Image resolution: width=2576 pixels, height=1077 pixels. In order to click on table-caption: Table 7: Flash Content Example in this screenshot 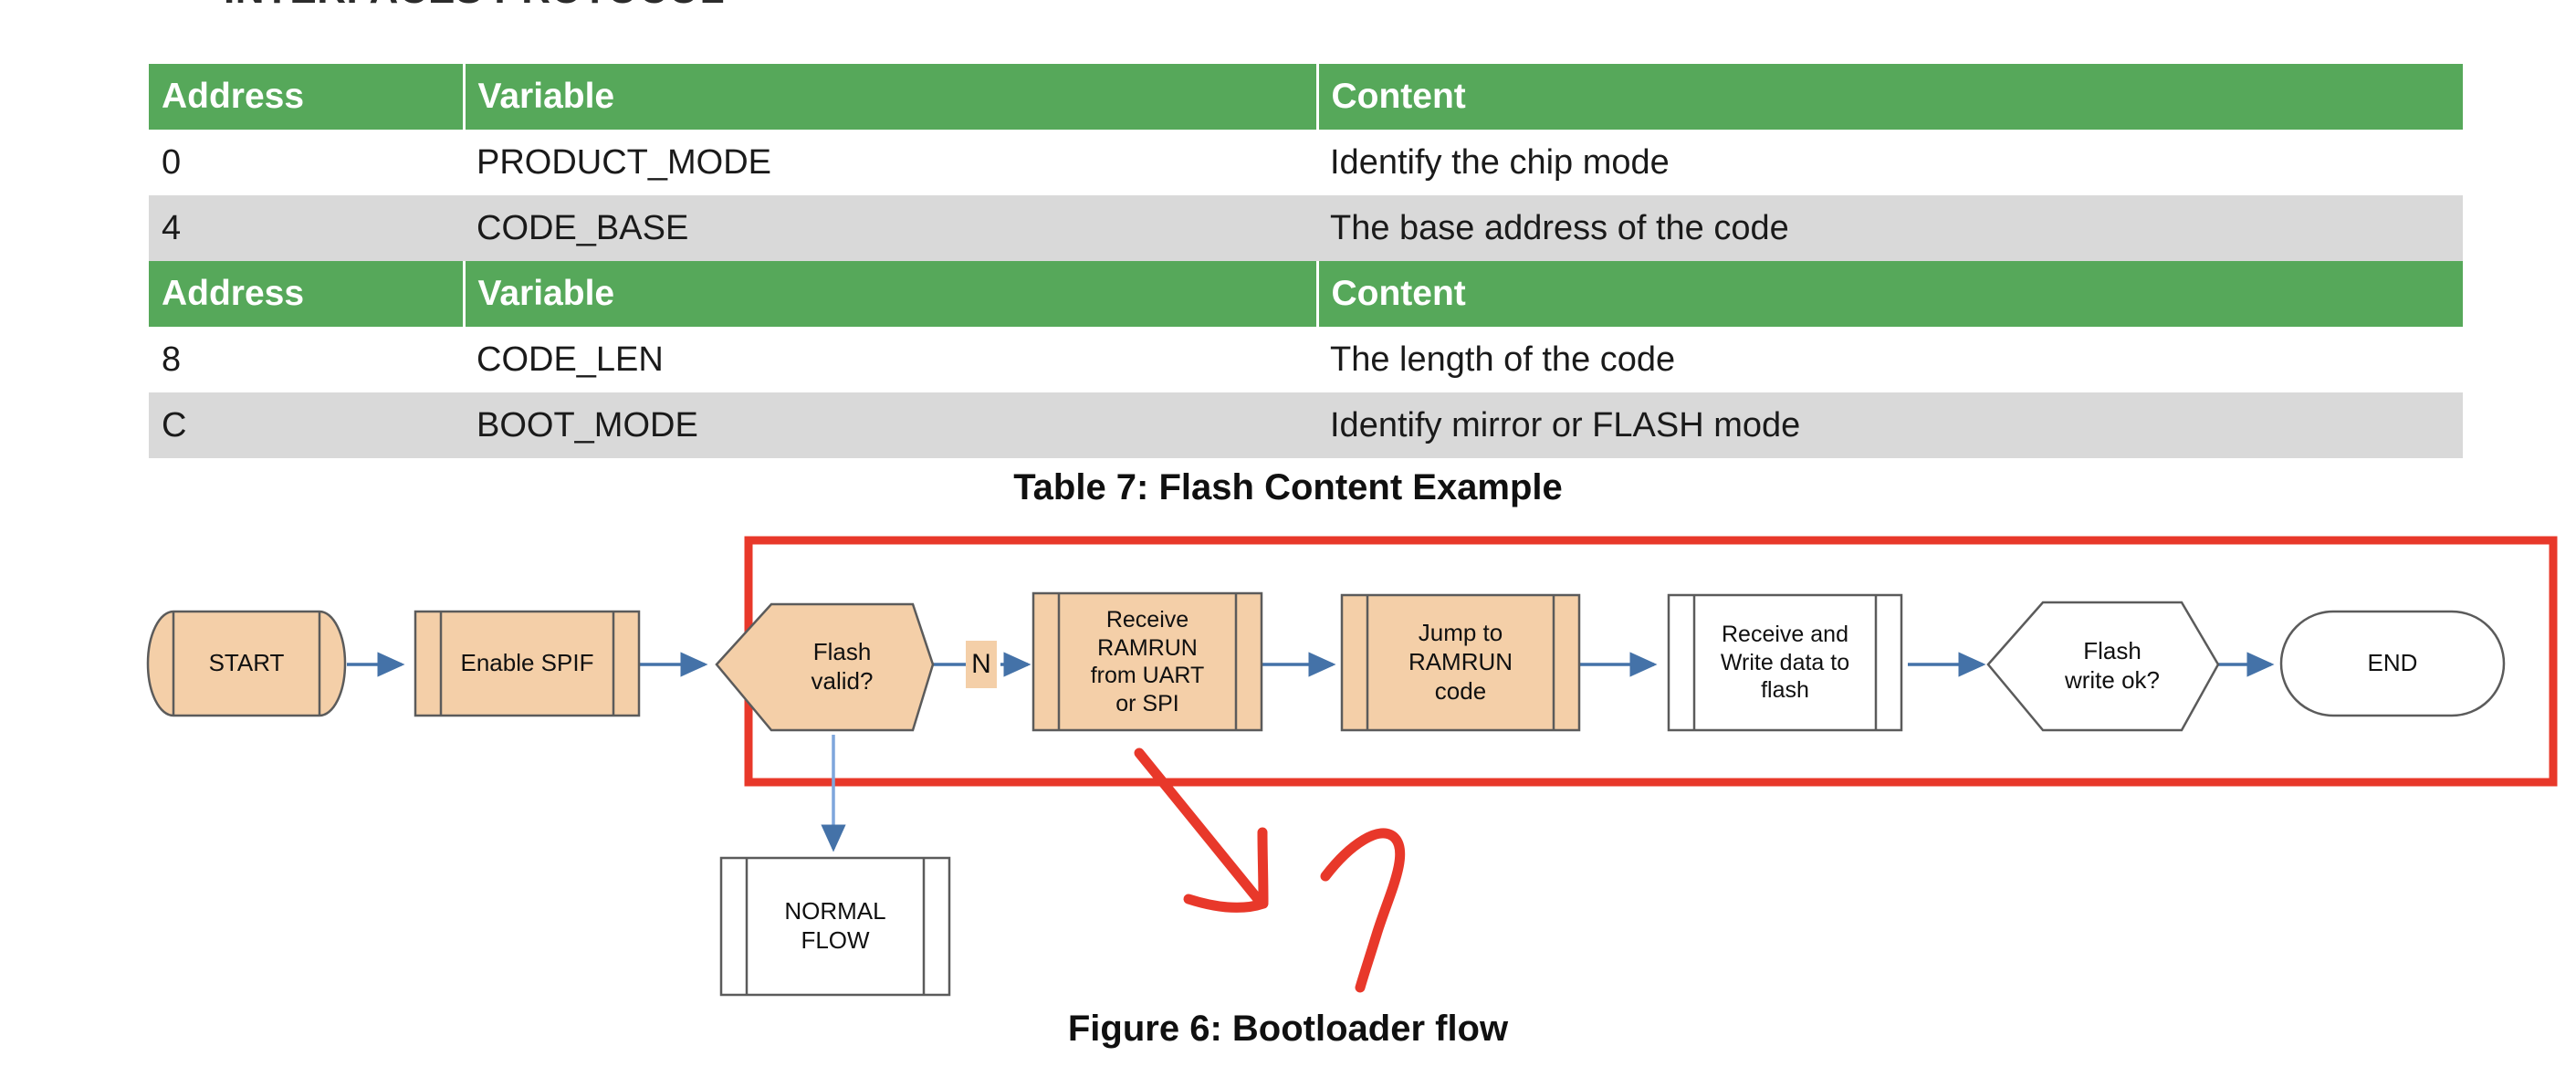, I will do `click(1288, 487)`.